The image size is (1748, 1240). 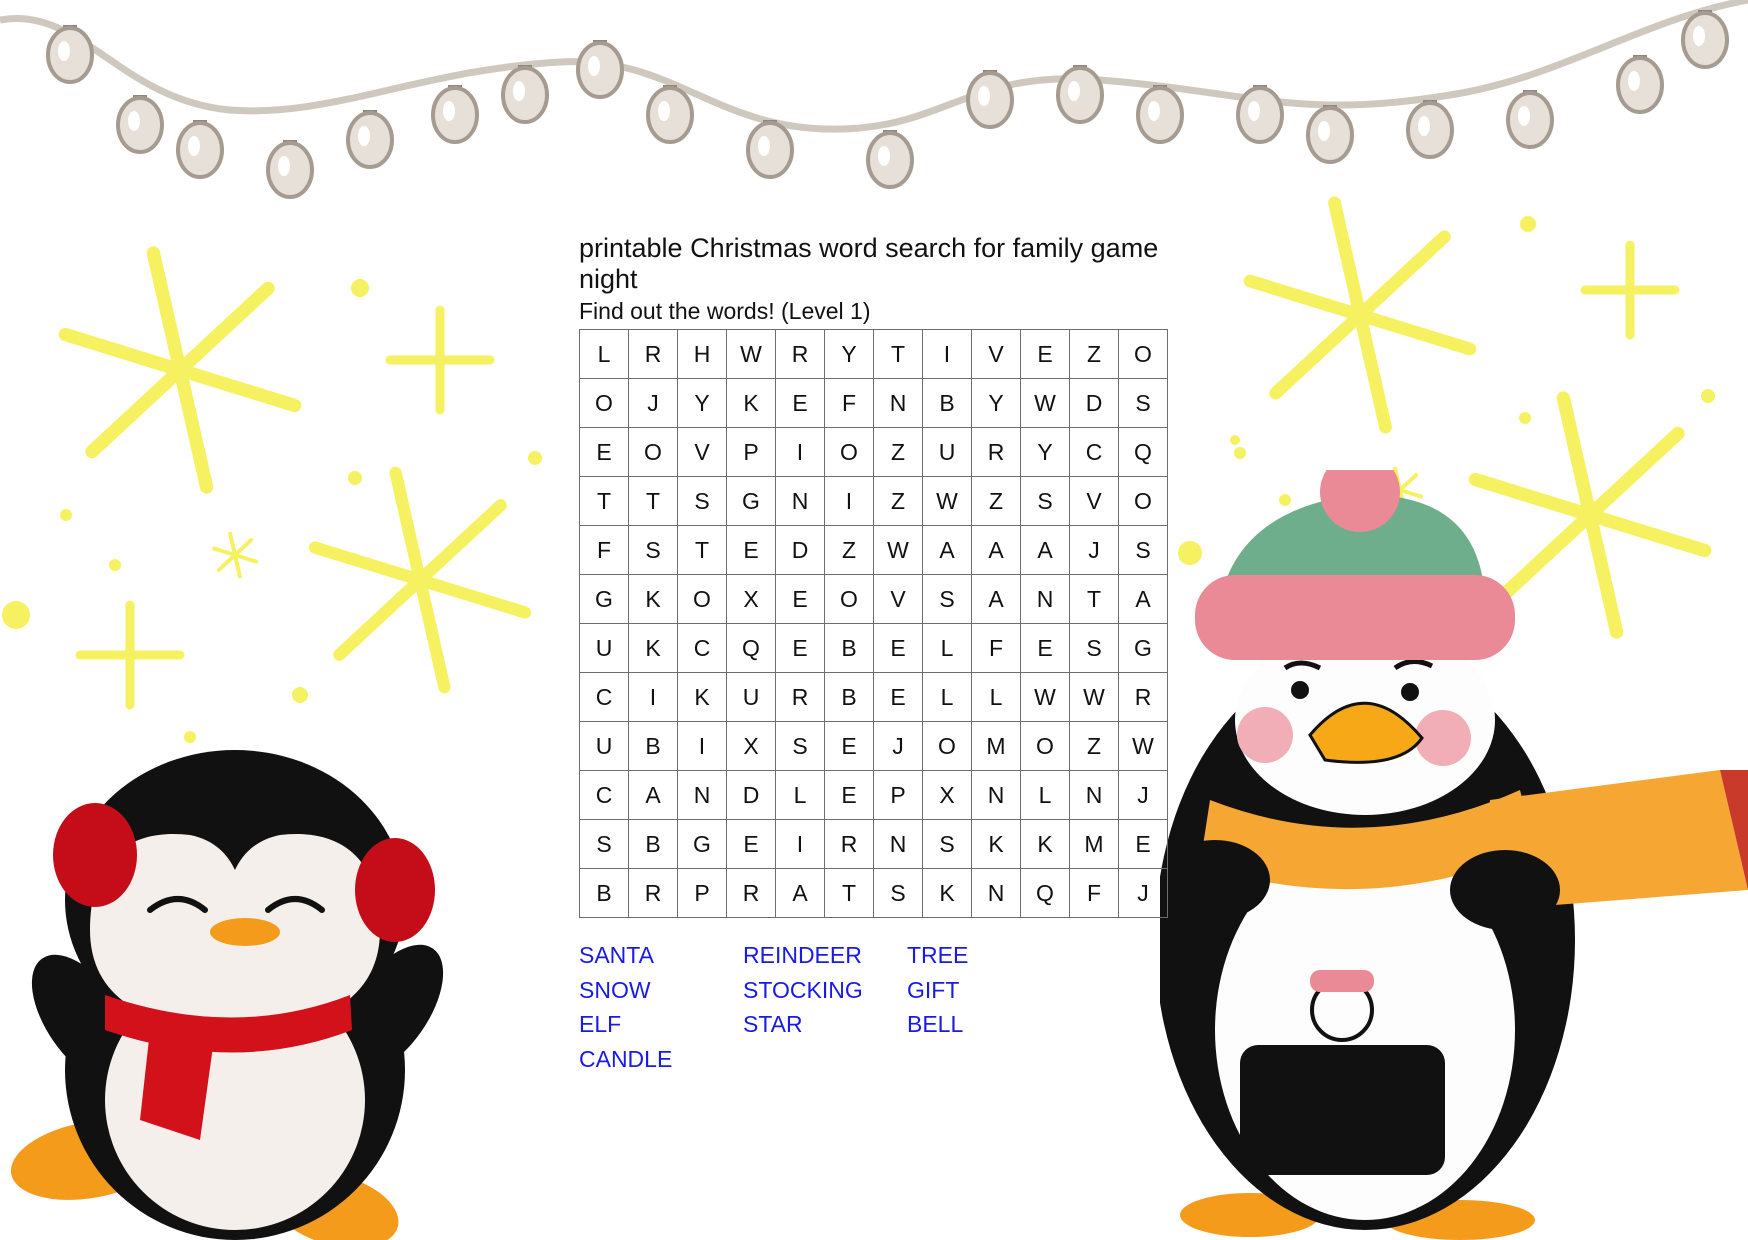 What do you see at coordinates (898, 795) in the screenshot?
I see `grid-cell: P` at bounding box center [898, 795].